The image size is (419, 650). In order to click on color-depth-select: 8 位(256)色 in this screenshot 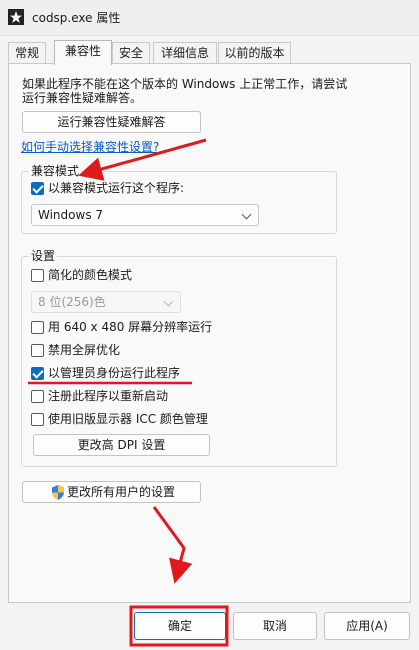, I will do `click(106, 302)`.